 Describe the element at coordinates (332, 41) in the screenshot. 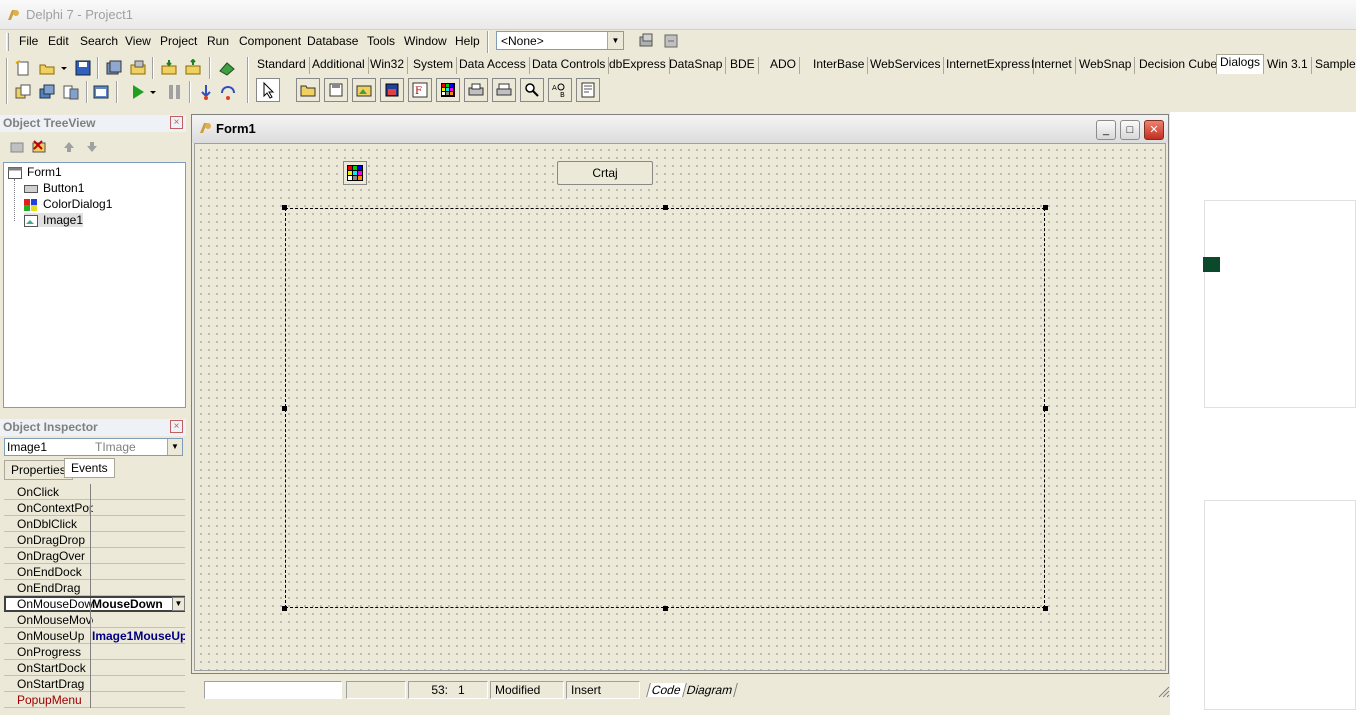

I see `menu-database: Database` at that location.